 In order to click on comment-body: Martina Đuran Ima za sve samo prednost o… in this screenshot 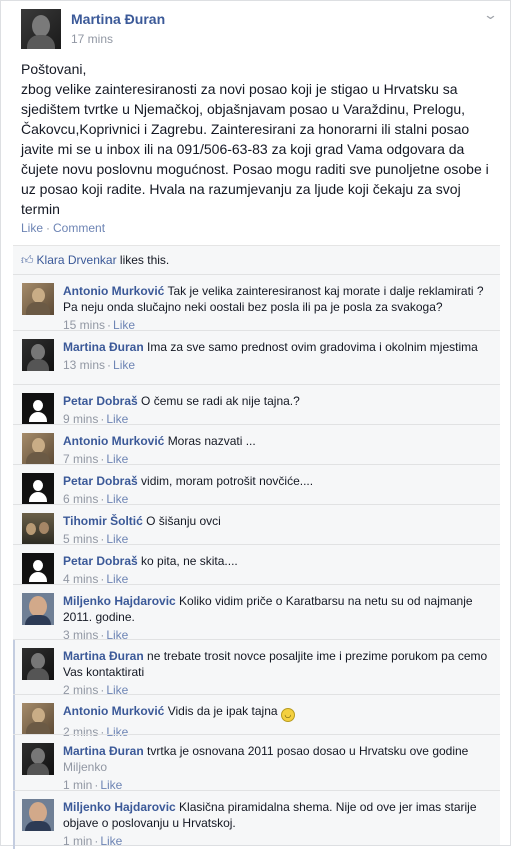, I will do `click(277, 356)`.